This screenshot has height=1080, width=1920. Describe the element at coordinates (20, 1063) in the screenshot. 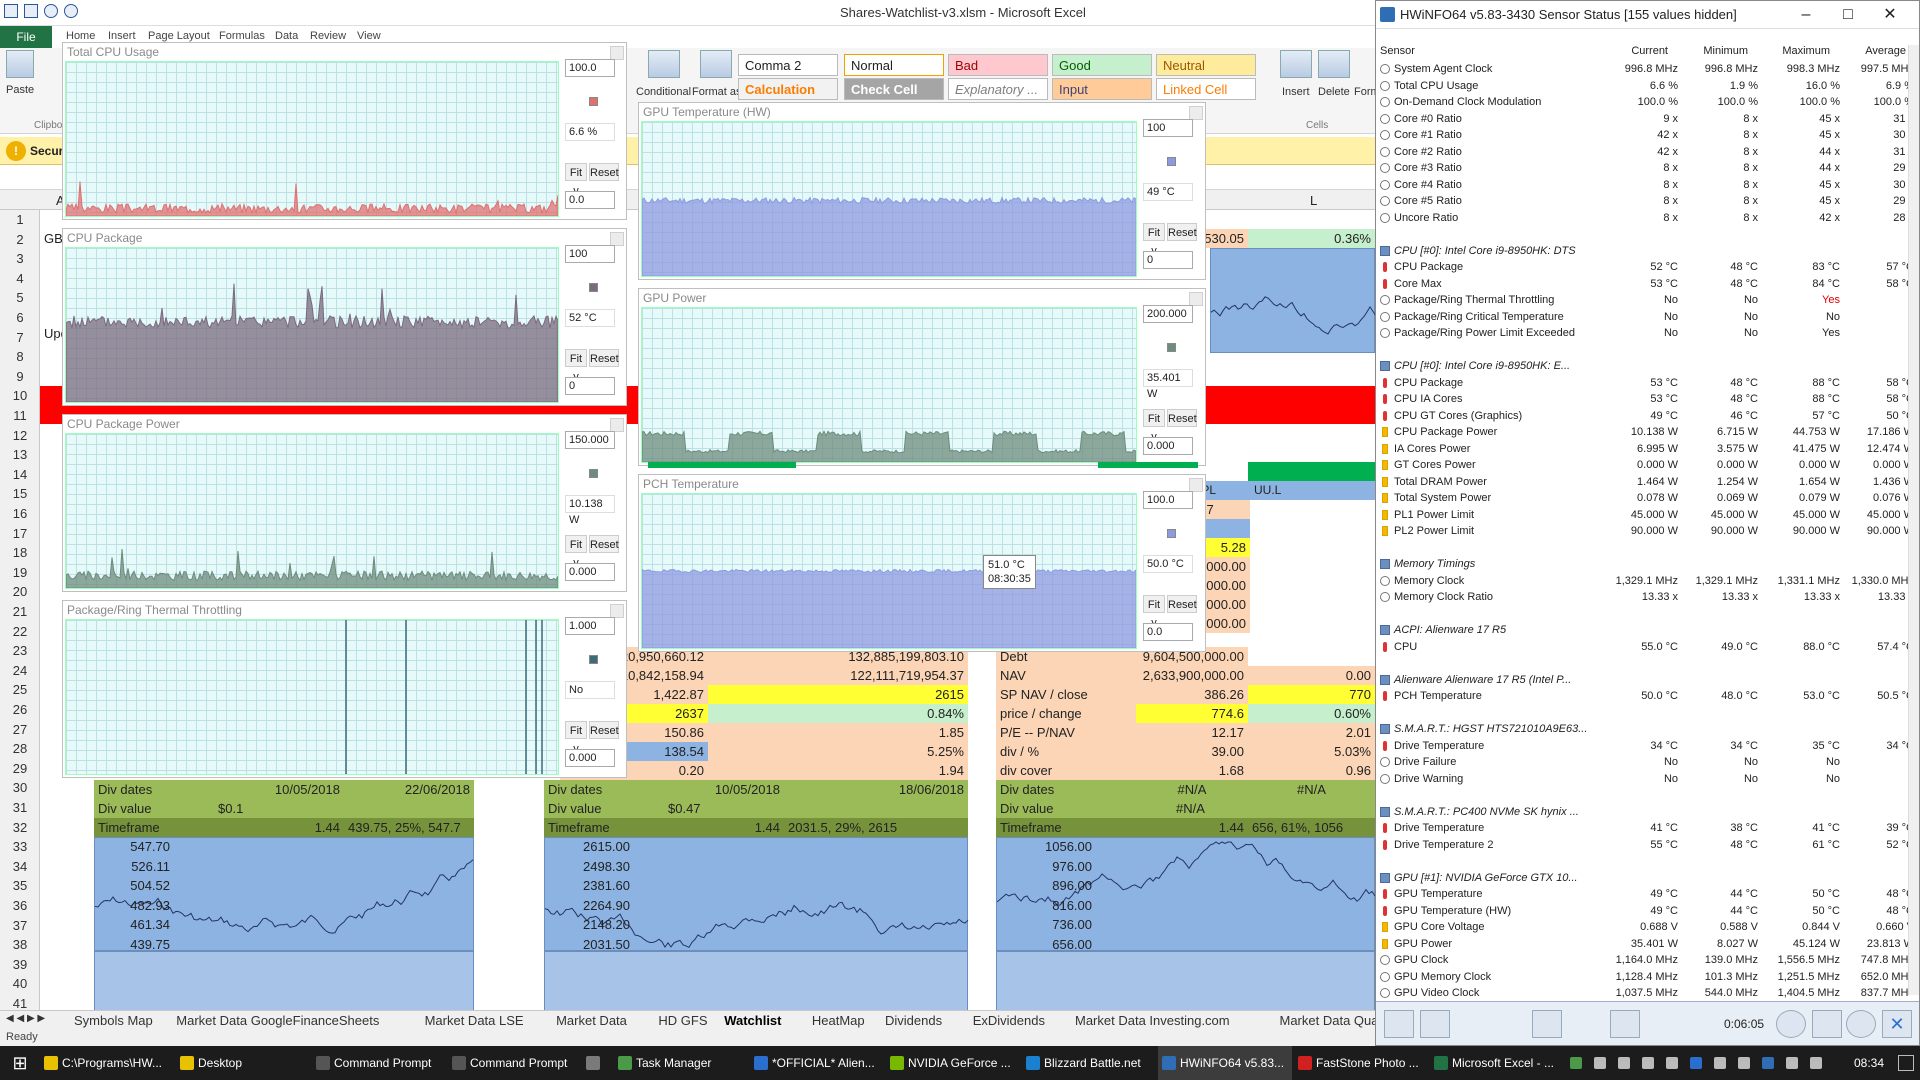

I see `start-windows-icon: ⊞` at that location.